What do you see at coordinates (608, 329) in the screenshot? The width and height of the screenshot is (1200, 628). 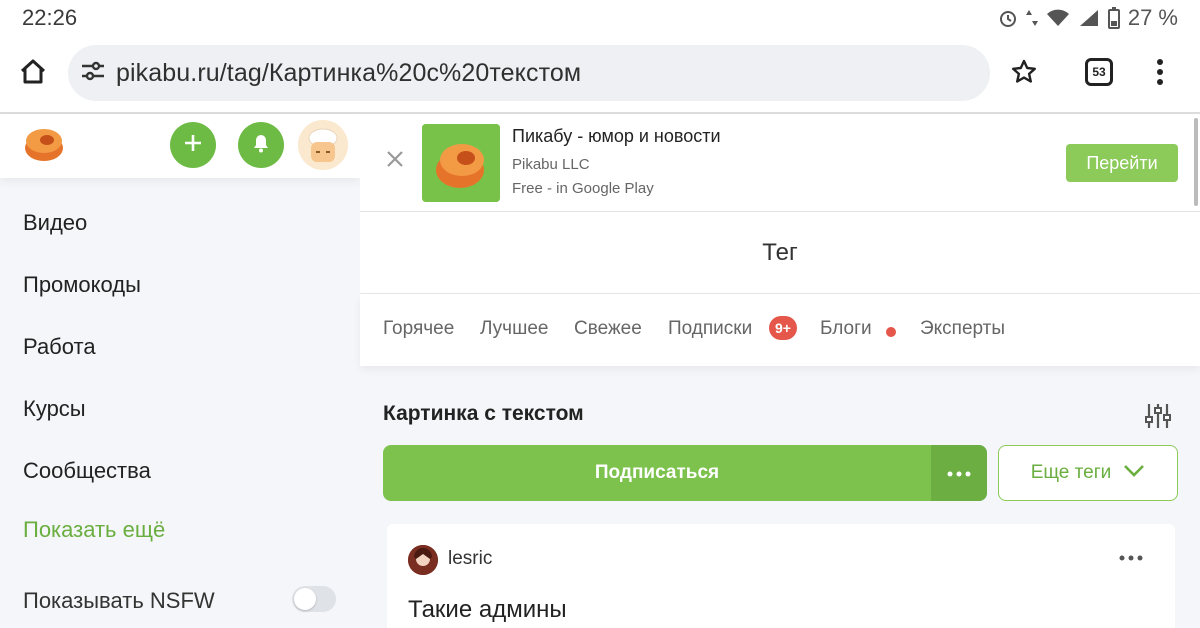 I see `tab-fresh: Свежее` at bounding box center [608, 329].